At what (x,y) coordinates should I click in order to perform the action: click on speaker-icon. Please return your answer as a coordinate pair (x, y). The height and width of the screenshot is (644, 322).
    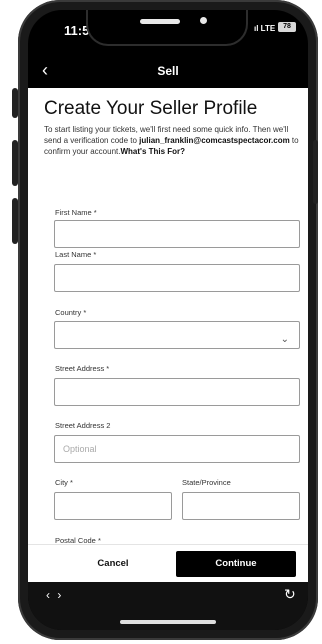
    Looking at the image, I should click on (160, 21).